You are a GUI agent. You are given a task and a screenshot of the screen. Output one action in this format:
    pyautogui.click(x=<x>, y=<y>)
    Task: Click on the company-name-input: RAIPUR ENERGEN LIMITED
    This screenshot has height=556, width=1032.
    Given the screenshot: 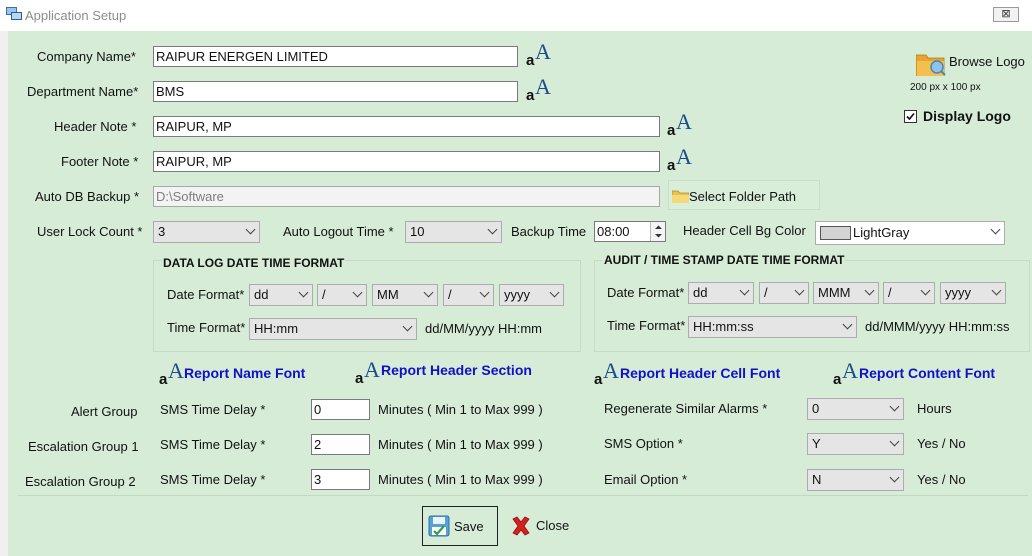 What is the action you would take?
    pyautogui.click(x=335, y=56)
    